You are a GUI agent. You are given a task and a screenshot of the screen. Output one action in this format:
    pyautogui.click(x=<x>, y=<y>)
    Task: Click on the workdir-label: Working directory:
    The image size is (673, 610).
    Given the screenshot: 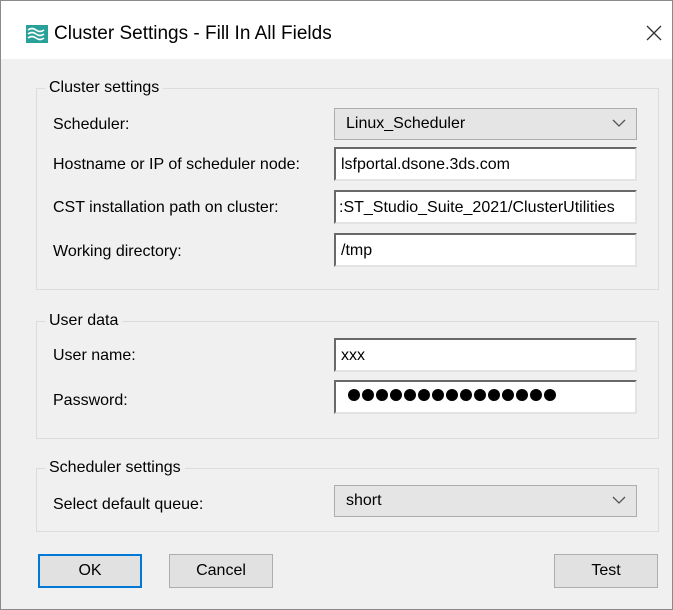 What is the action you would take?
    pyautogui.click(x=117, y=251)
    